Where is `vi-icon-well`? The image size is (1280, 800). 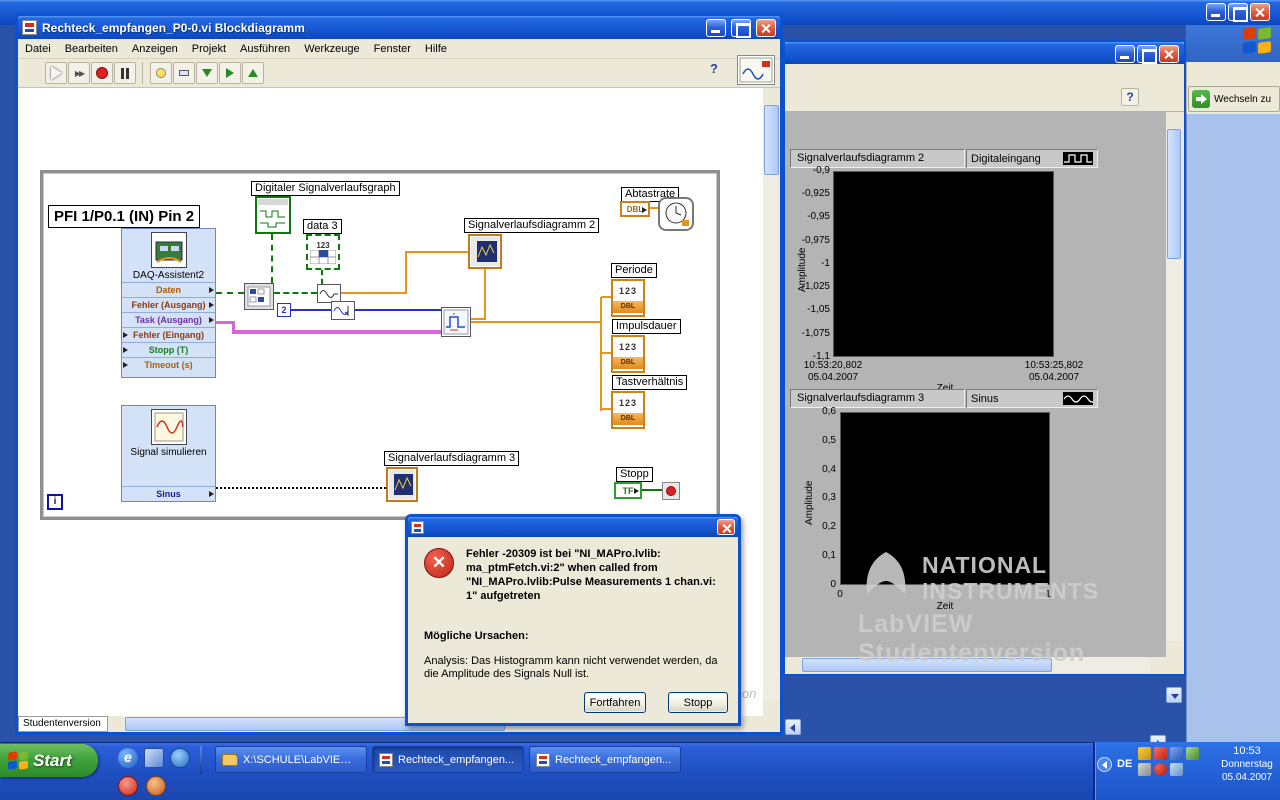 vi-icon-well is located at coordinates (756, 70).